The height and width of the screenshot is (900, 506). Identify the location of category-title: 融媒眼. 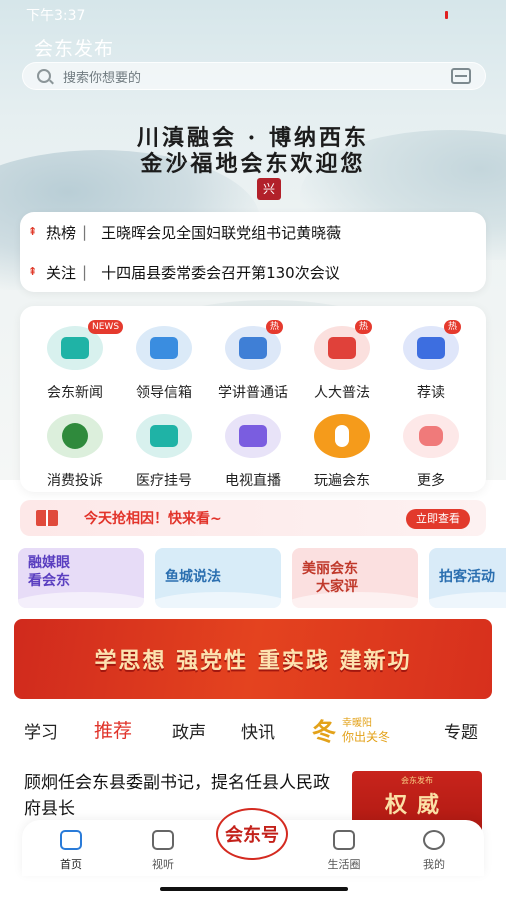
(49, 563).